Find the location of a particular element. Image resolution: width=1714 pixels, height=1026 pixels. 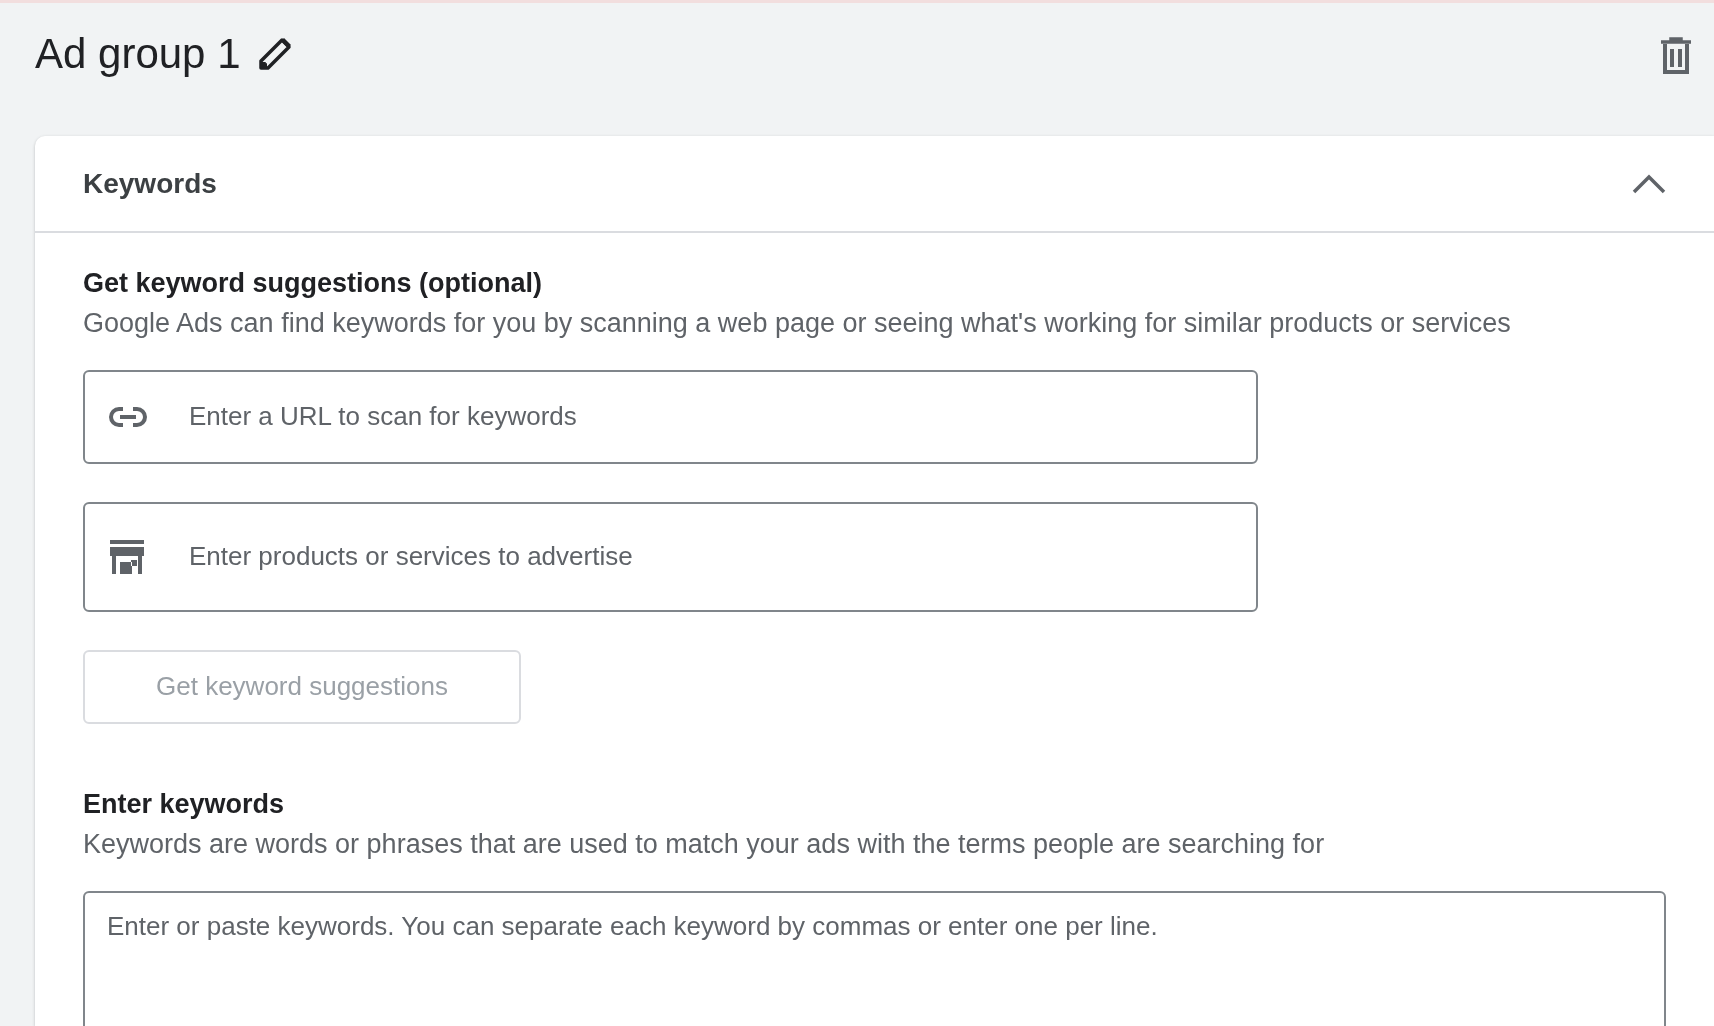

url-field: Enter a URL to scan for keywords is located at coordinates (670, 416).